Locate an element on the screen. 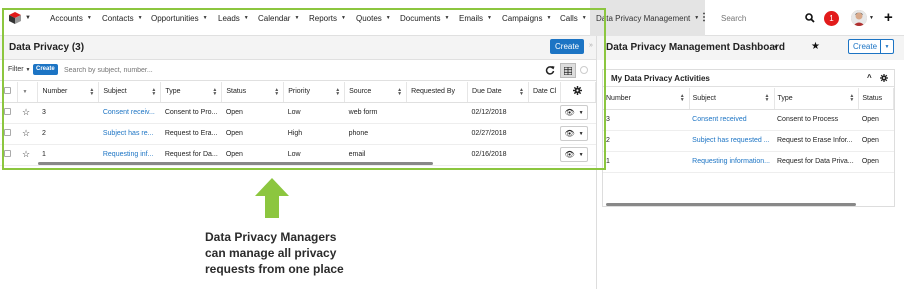 The image size is (904, 289). column-header-source: Source ▲ ▼ is located at coordinates (376, 92).